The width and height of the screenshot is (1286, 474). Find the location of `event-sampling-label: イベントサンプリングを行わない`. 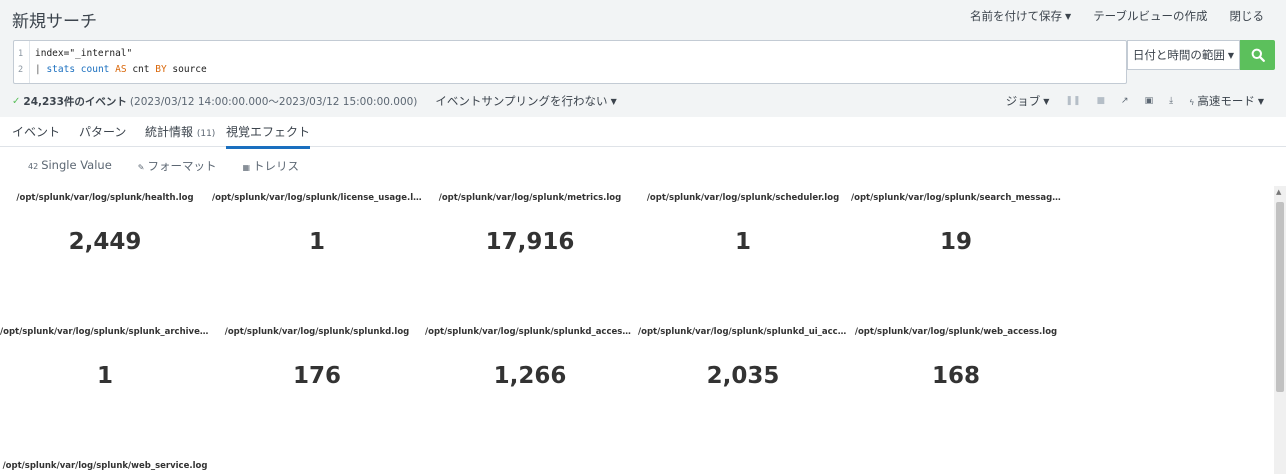

event-sampling-label: イベントサンプリングを行わない is located at coordinates (521, 101).